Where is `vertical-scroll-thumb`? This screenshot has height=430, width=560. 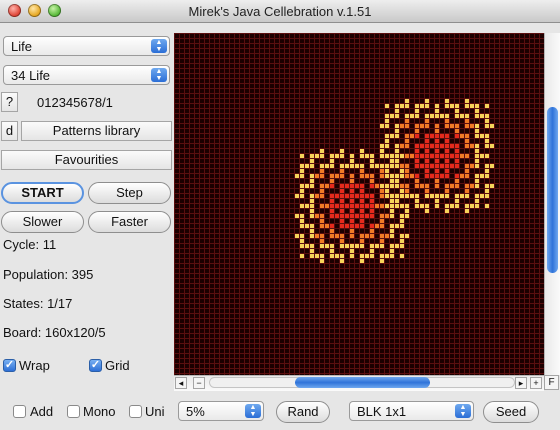 vertical-scroll-thumb is located at coordinates (552, 190).